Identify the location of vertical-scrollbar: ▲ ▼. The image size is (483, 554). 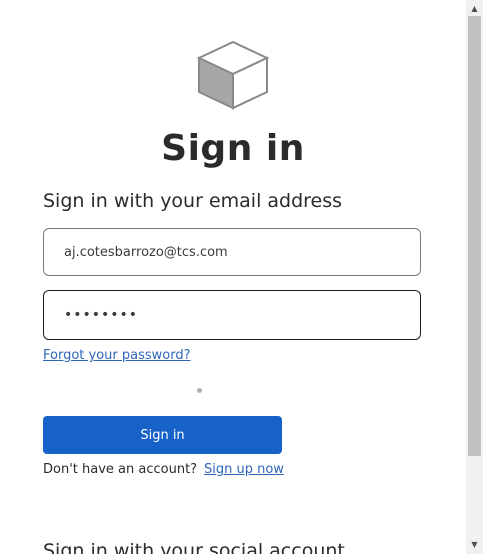
(474, 277).